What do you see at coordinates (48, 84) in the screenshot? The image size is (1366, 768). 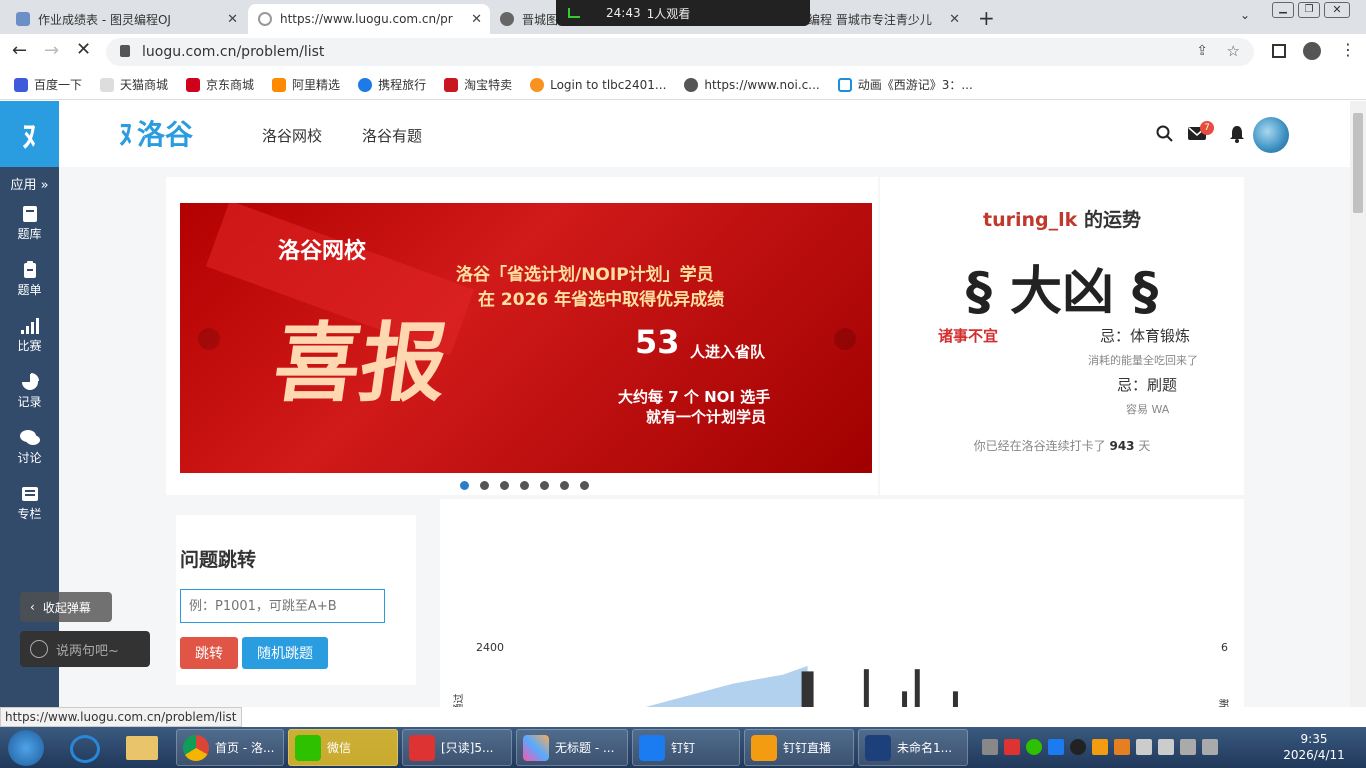 I see `bookmark-item: 百度一下` at bounding box center [48, 84].